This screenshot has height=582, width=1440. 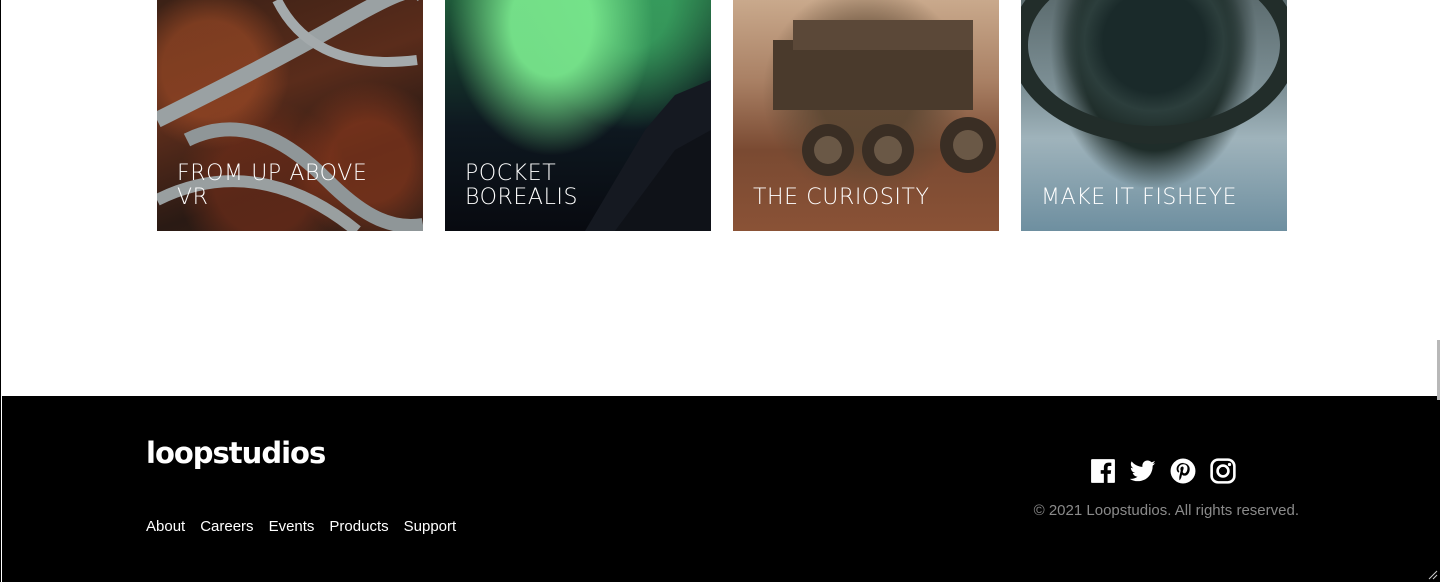 I want to click on creation-title: Make It Fisheye, so click(x=1139, y=197).